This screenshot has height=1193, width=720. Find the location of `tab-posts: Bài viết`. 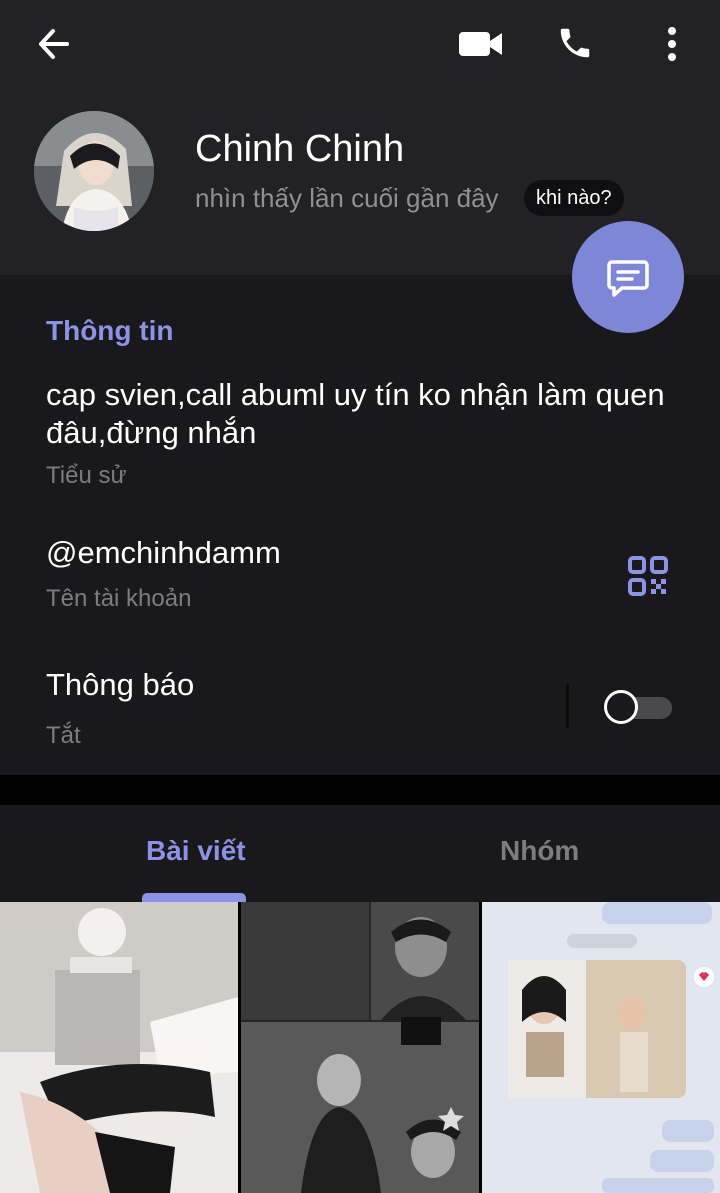

tab-posts: Bài viết is located at coordinates (196, 851).